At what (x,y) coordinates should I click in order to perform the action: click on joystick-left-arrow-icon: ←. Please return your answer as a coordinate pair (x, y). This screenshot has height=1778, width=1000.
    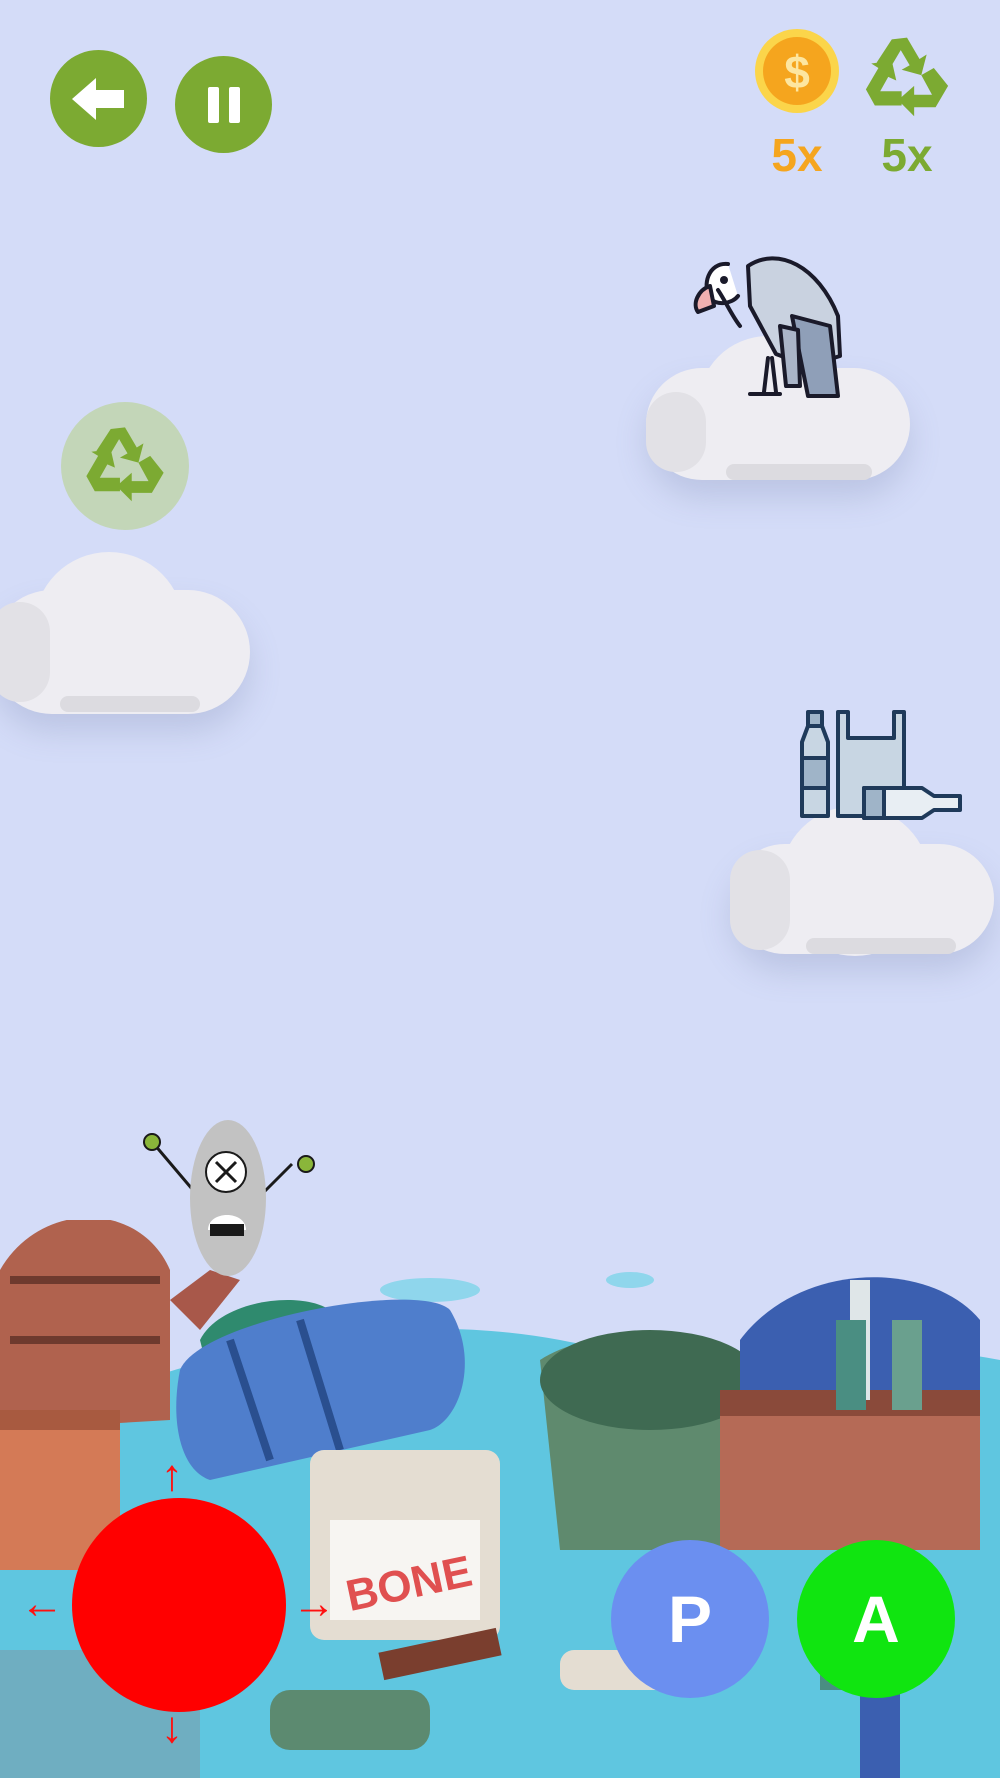
    Looking at the image, I should click on (42, 1603).